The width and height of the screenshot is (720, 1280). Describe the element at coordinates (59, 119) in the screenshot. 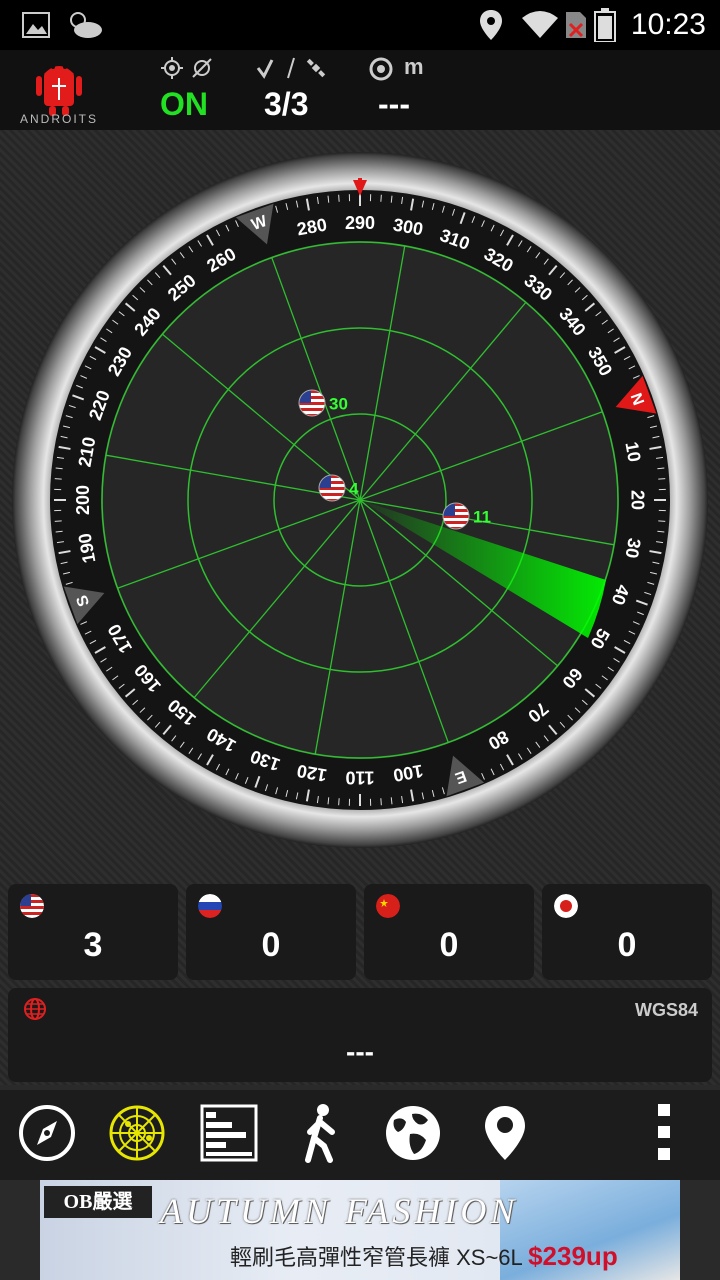

I see `logo-text: ANDROITS` at that location.